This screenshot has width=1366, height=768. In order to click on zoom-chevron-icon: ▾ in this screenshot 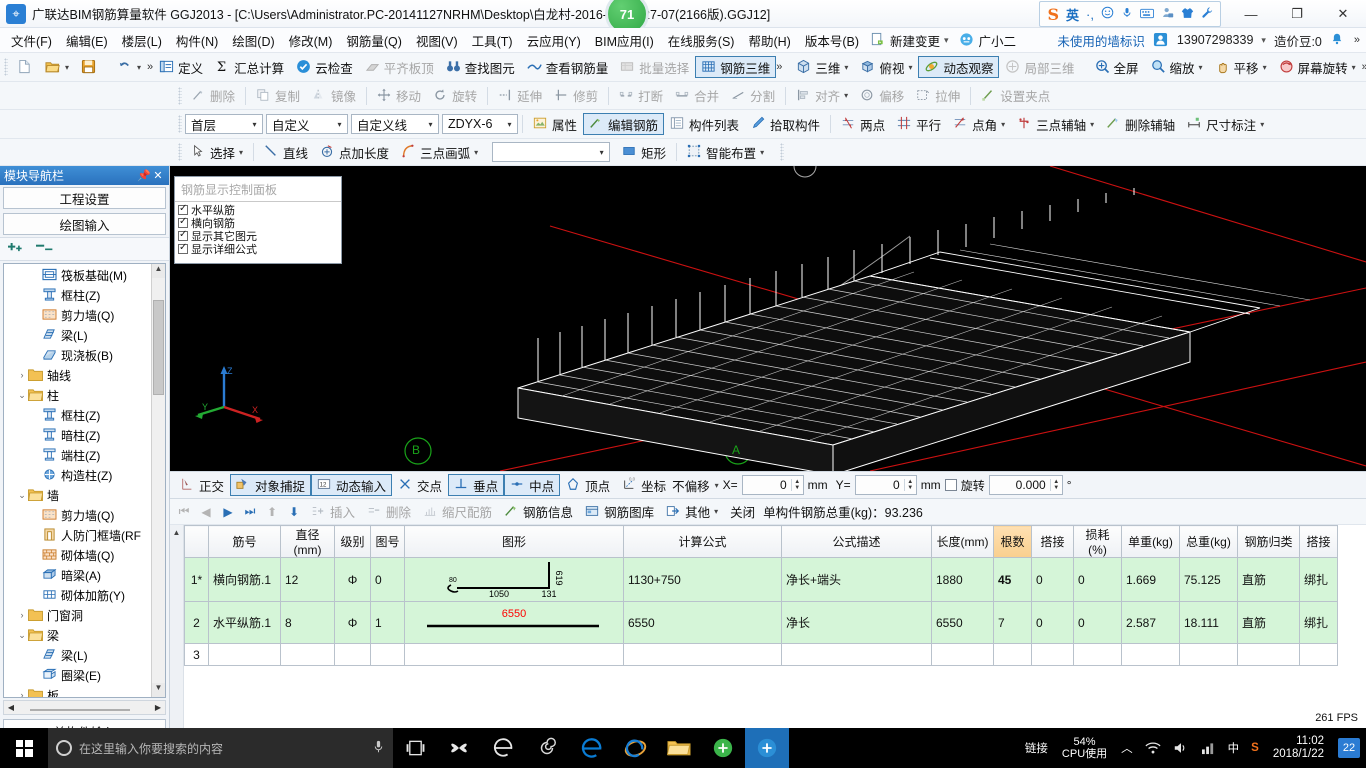, I will do `click(1201, 67)`.